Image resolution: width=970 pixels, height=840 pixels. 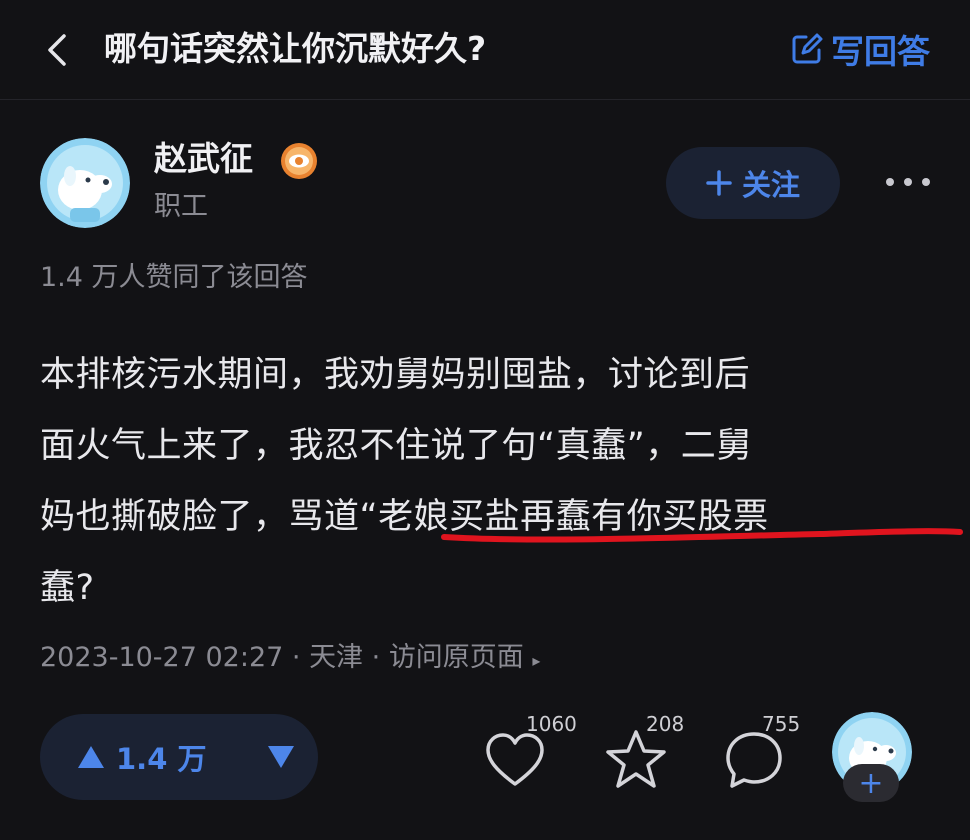 I want to click on write-answer-label: 写回答, so click(x=880, y=51).